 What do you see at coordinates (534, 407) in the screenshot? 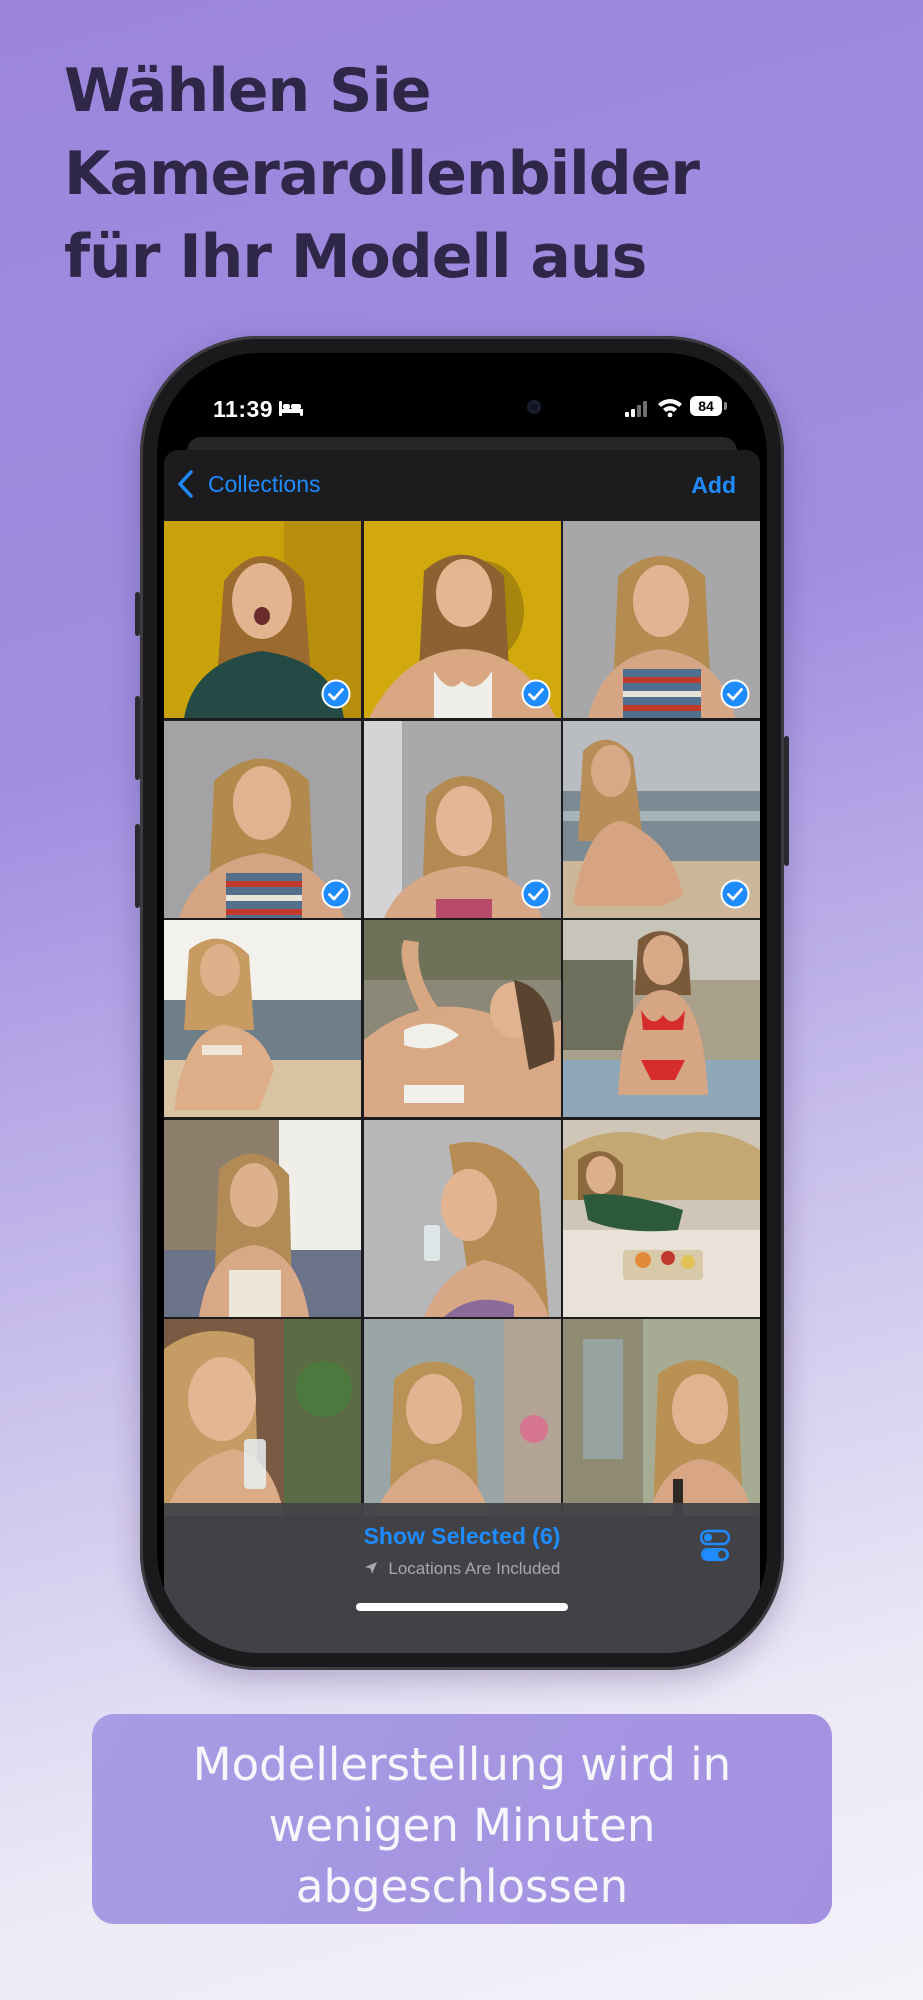
I see `front-camera` at bounding box center [534, 407].